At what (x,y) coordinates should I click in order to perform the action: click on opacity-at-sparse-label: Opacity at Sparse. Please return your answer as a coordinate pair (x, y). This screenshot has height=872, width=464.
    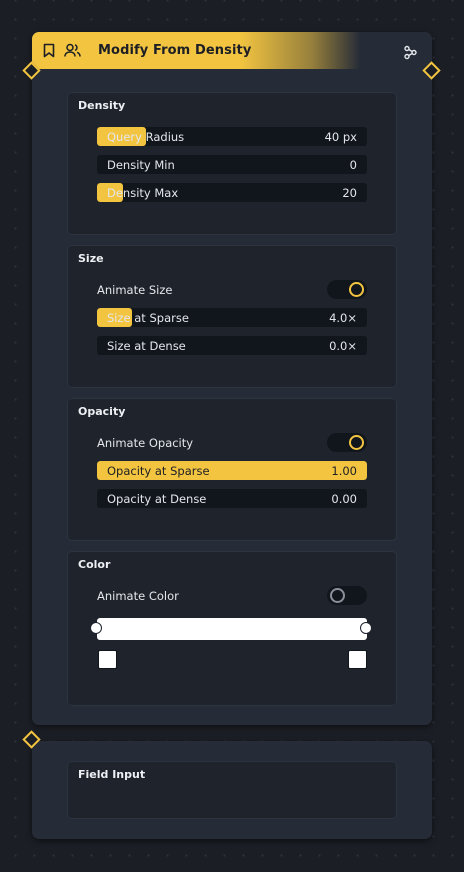
    Looking at the image, I should click on (158, 471).